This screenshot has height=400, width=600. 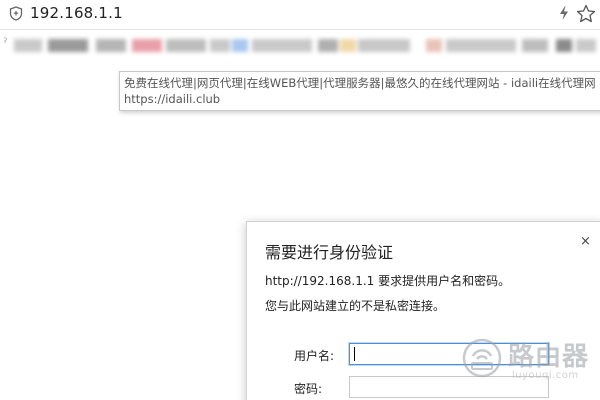 I want to click on bolt-icon, so click(x=564, y=13).